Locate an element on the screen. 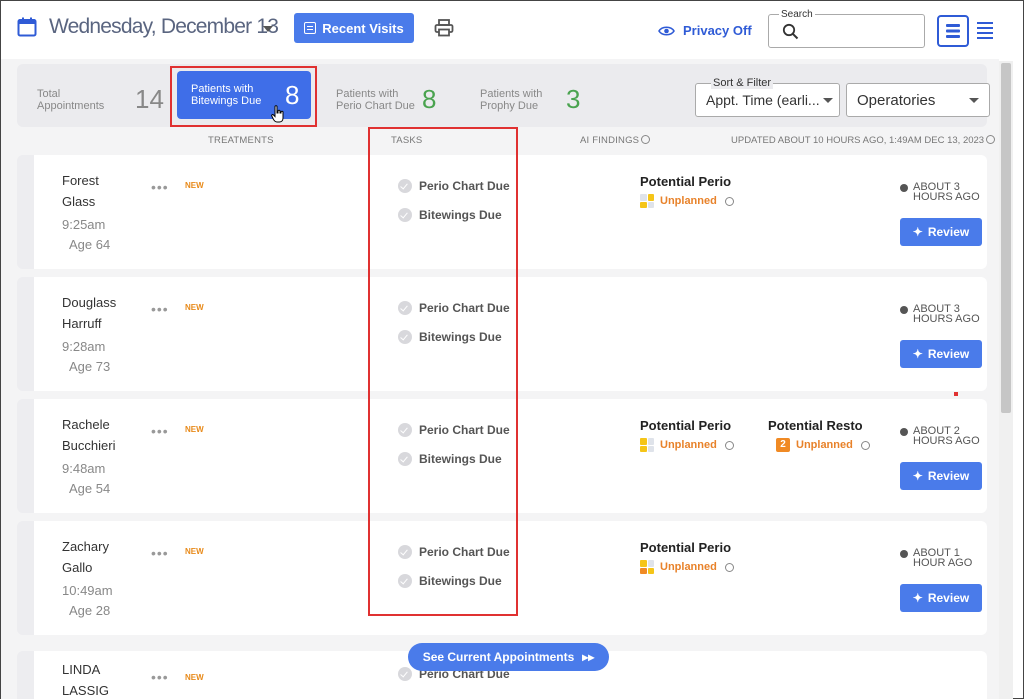 This screenshot has height=699, width=1024. search-label: Search is located at coordinates (797, 14).